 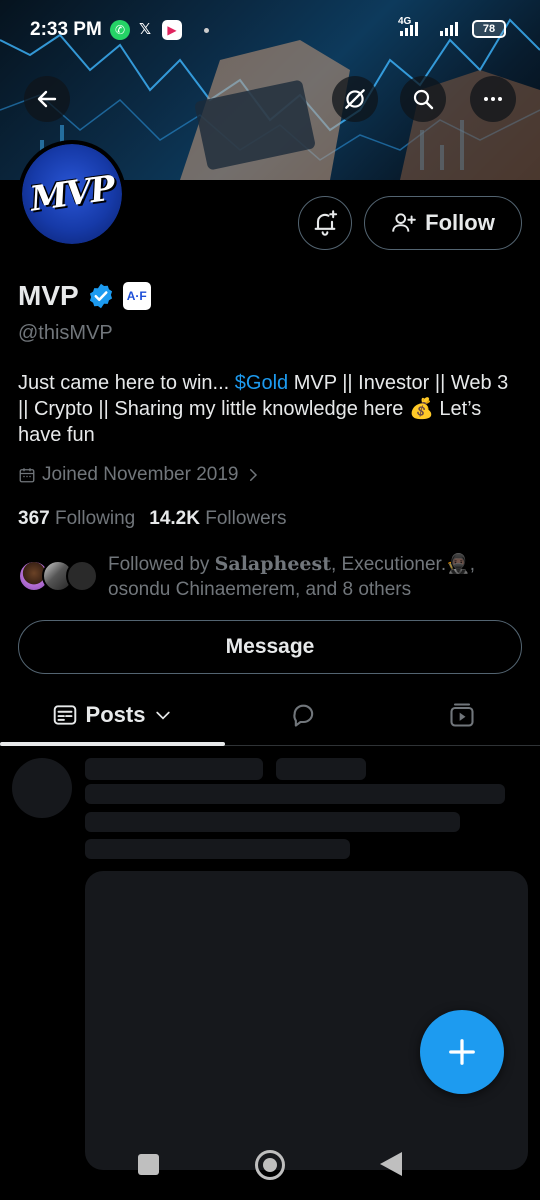 I want to click on follow-counts: 367 Following 14.2K Followers, so click(x=152, y=519).